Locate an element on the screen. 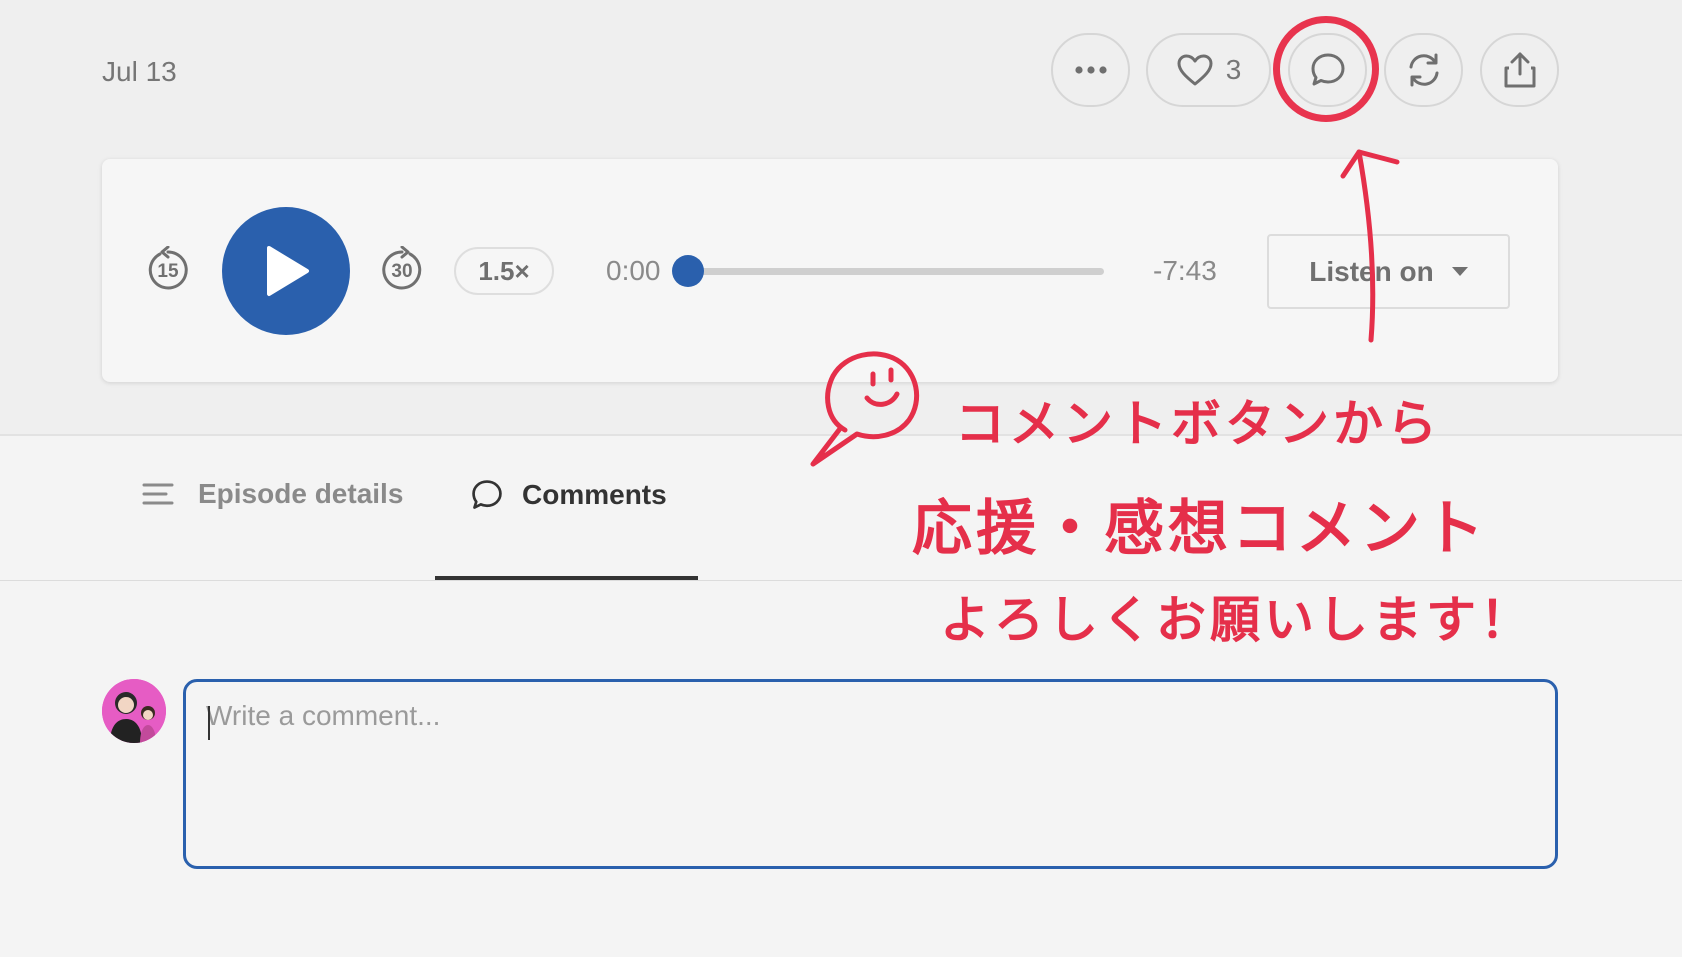  tab-comments: Comments is located at coordinates (568, 495).